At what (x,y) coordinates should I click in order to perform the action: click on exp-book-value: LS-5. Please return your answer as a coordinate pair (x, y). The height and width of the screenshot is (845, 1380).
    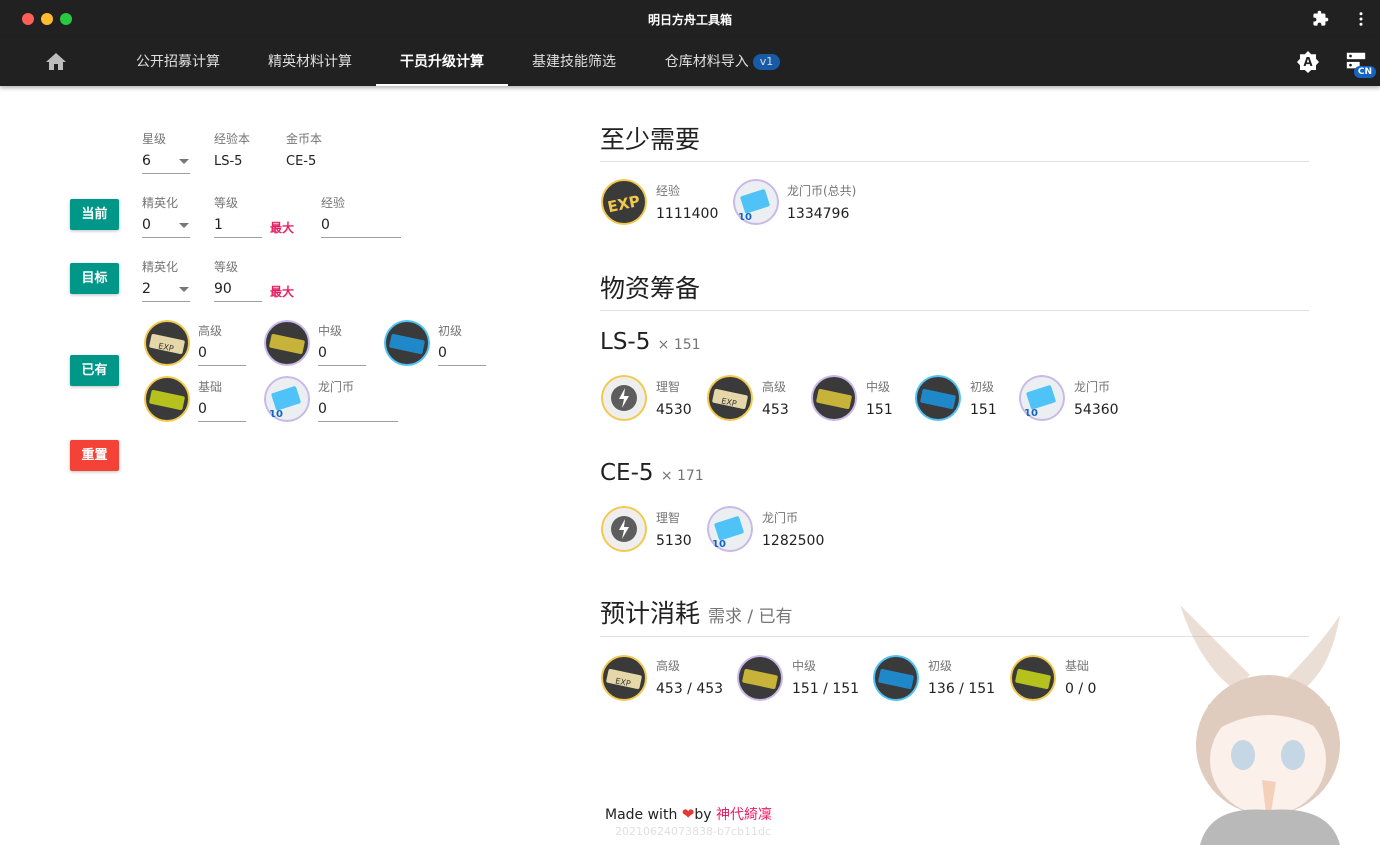
    Looking at the image, I should click on (228, 161).